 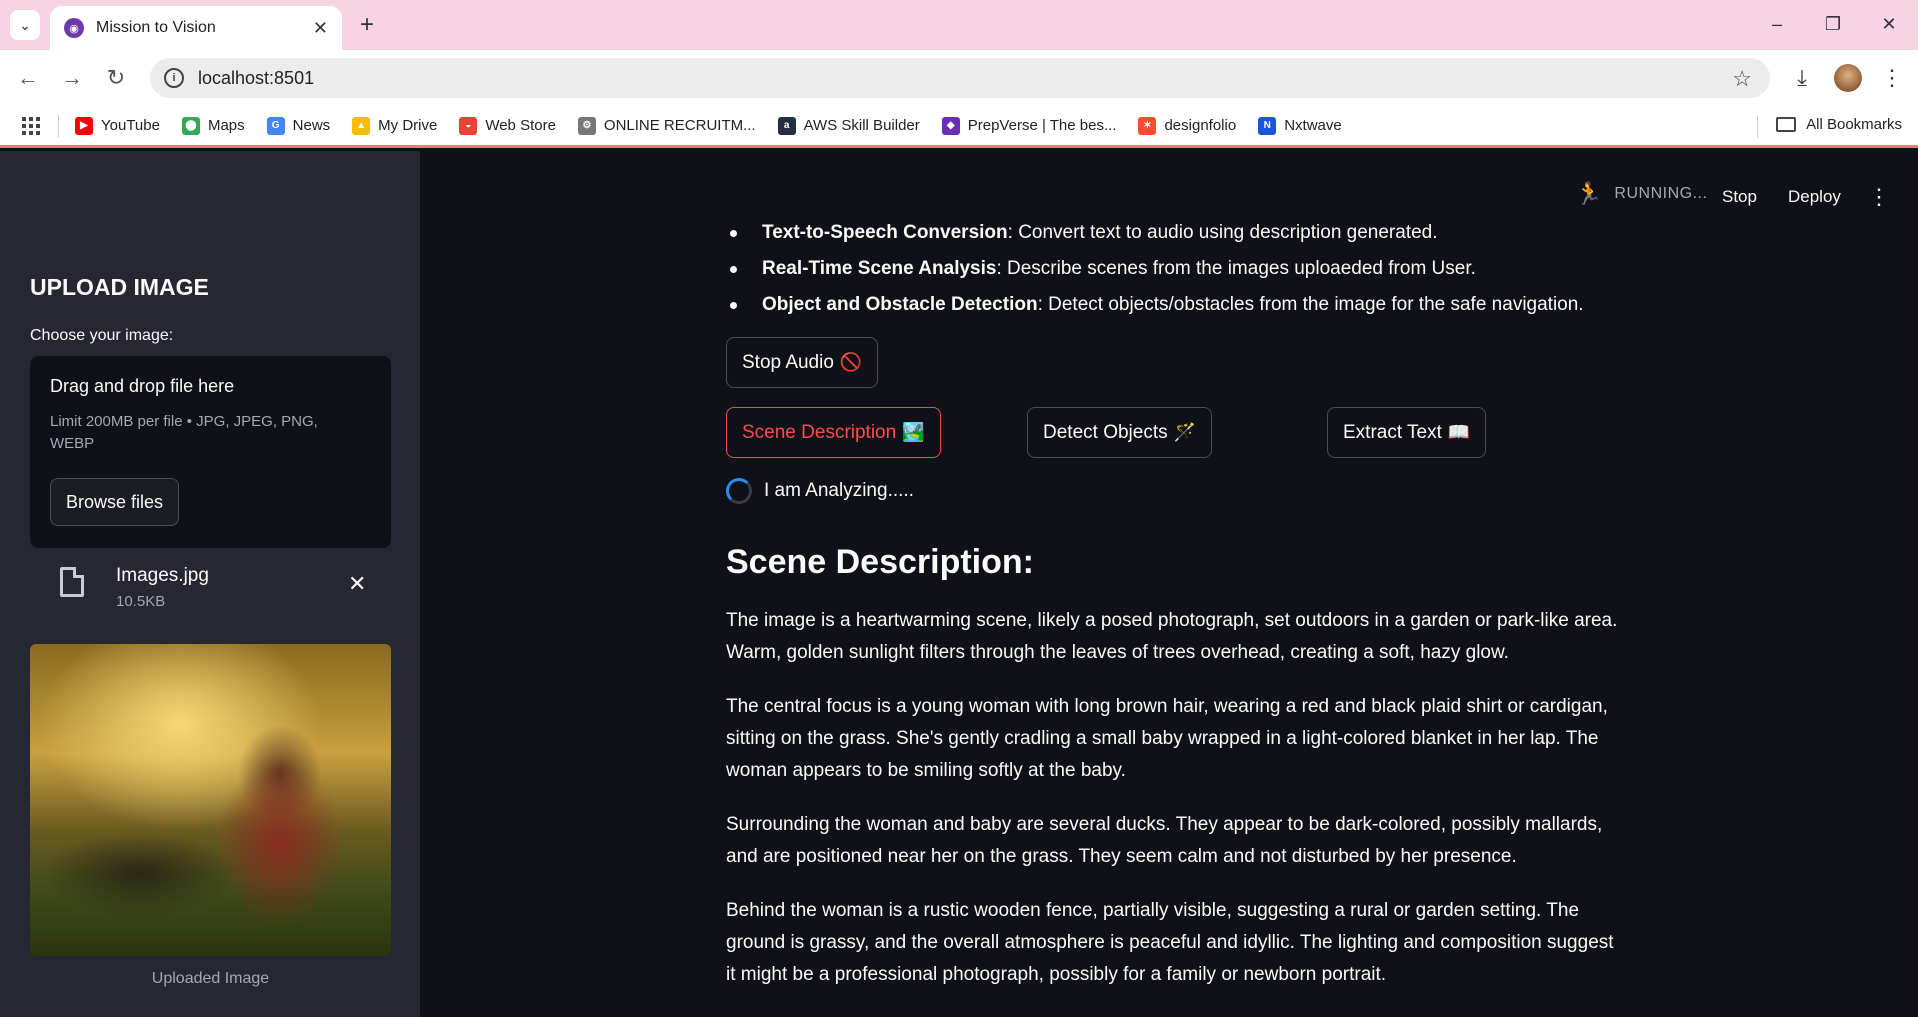 I want to click on uploaded-file-row: Images.jpg 10.5KB ✕, so click(x=210, y=587).